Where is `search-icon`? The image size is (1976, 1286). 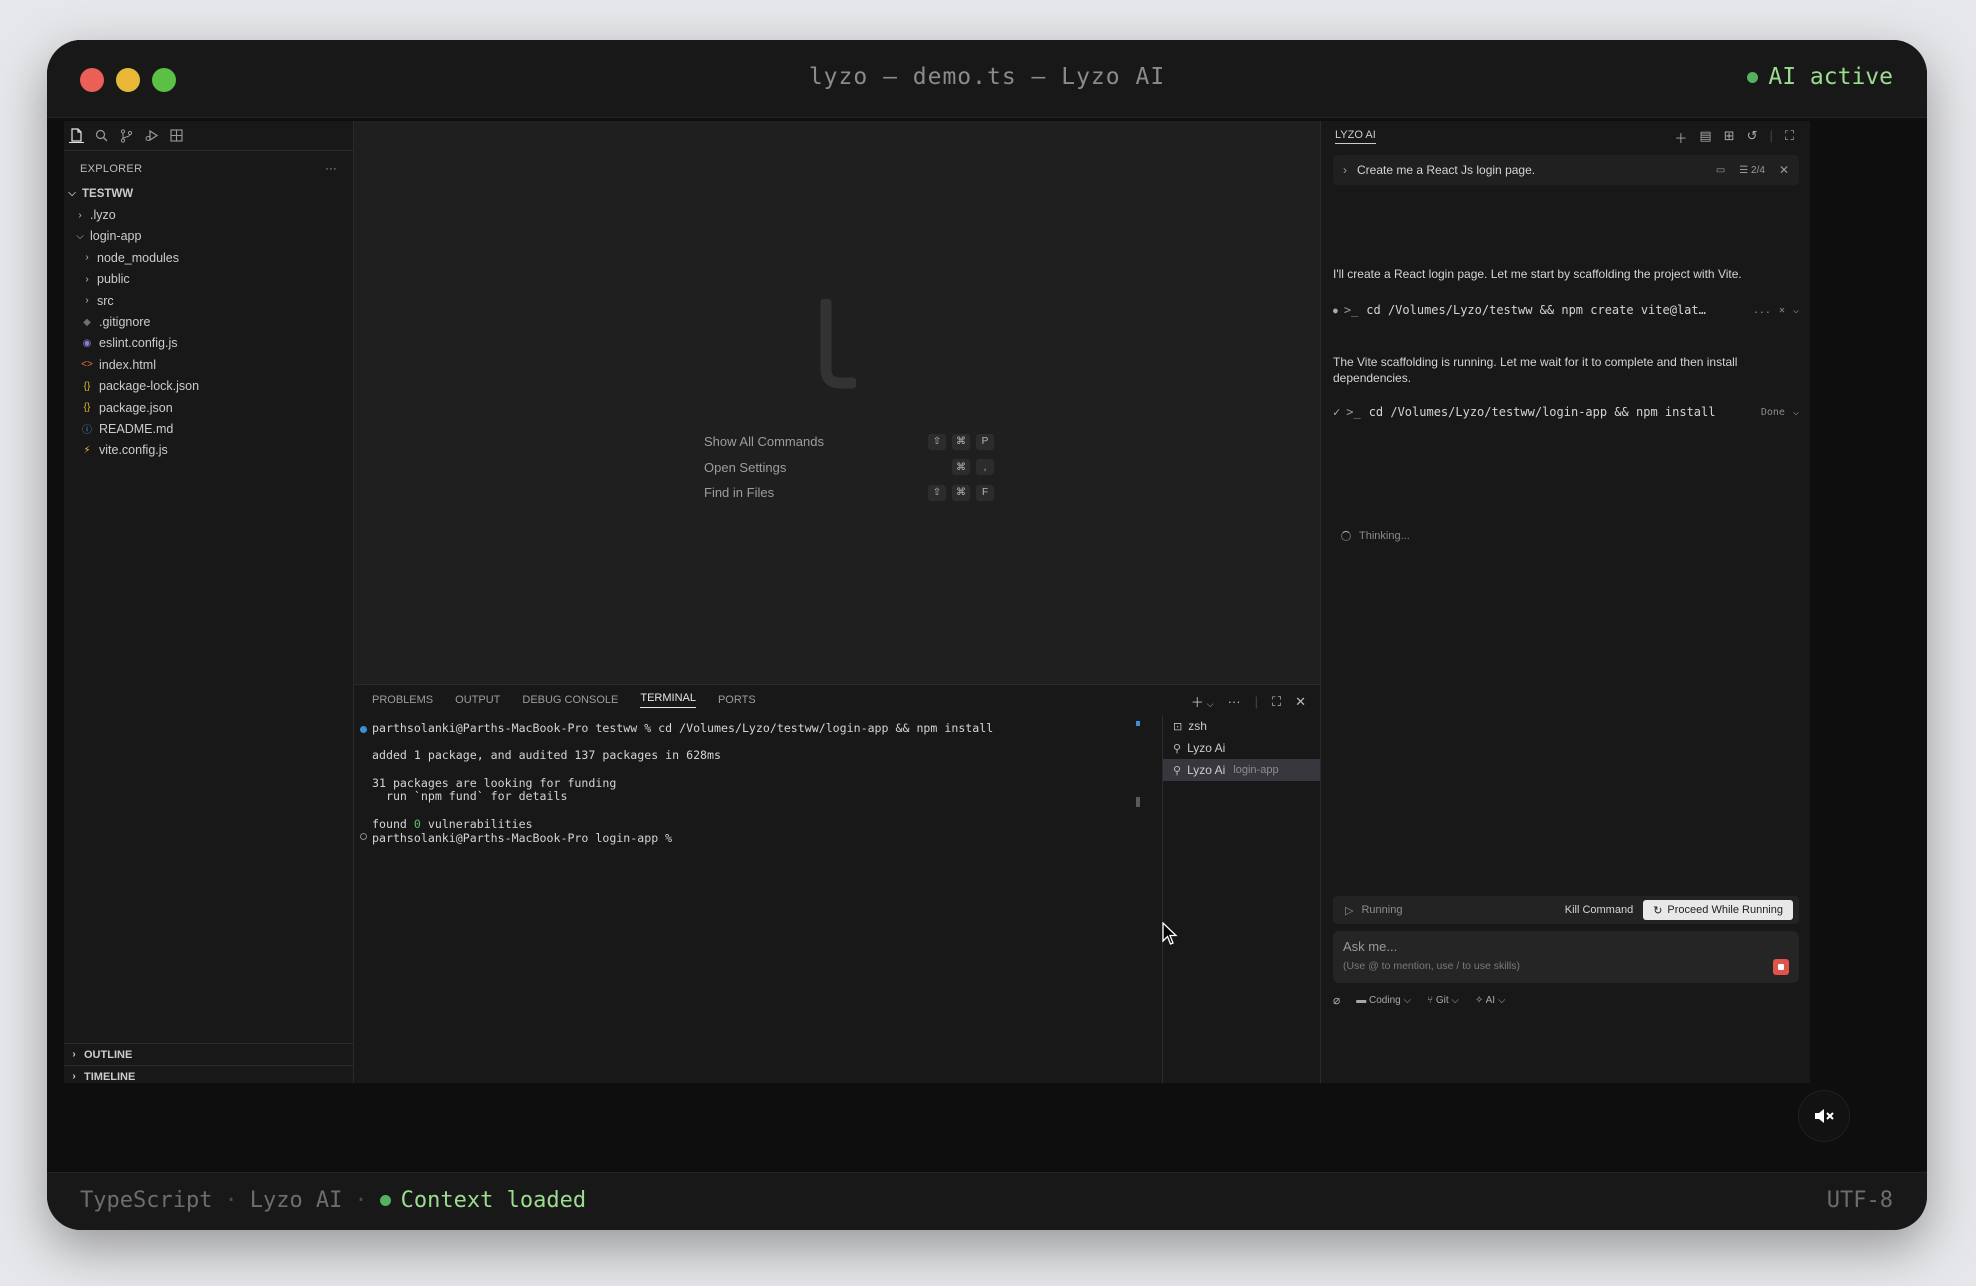
search-icon is located at coordinates (101, 135).